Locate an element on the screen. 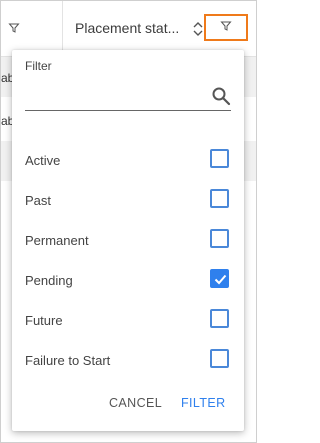 This screenshot has width=320, height=443. filter-option-past: Past is located at coordinates (128, 201).